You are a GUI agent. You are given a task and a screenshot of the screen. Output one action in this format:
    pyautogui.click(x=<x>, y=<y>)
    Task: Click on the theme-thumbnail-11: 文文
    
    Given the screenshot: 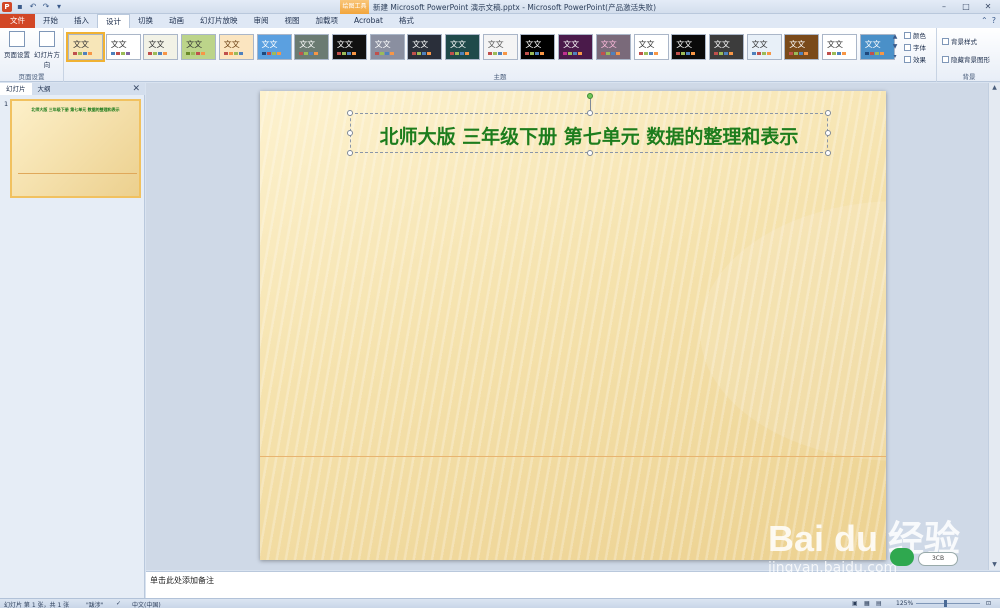 What is the action you would take?
    pyautogui.click(x=462, y=47)
    